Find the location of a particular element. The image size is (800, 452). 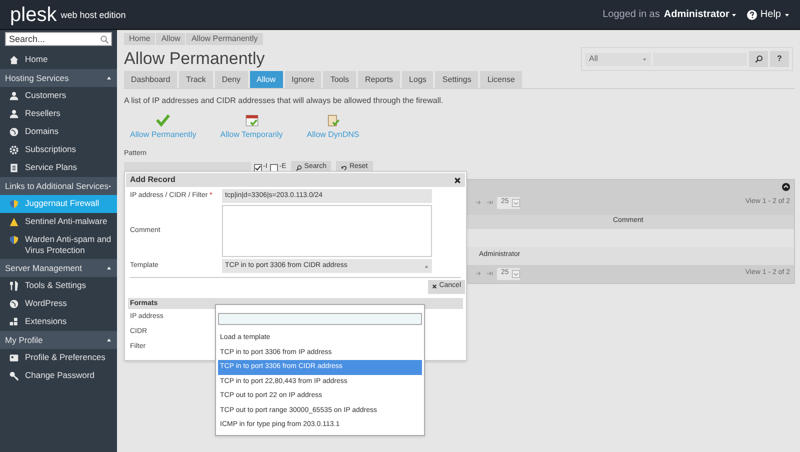

logged-in-label: Logged in as is located at coordinates (631, 15).